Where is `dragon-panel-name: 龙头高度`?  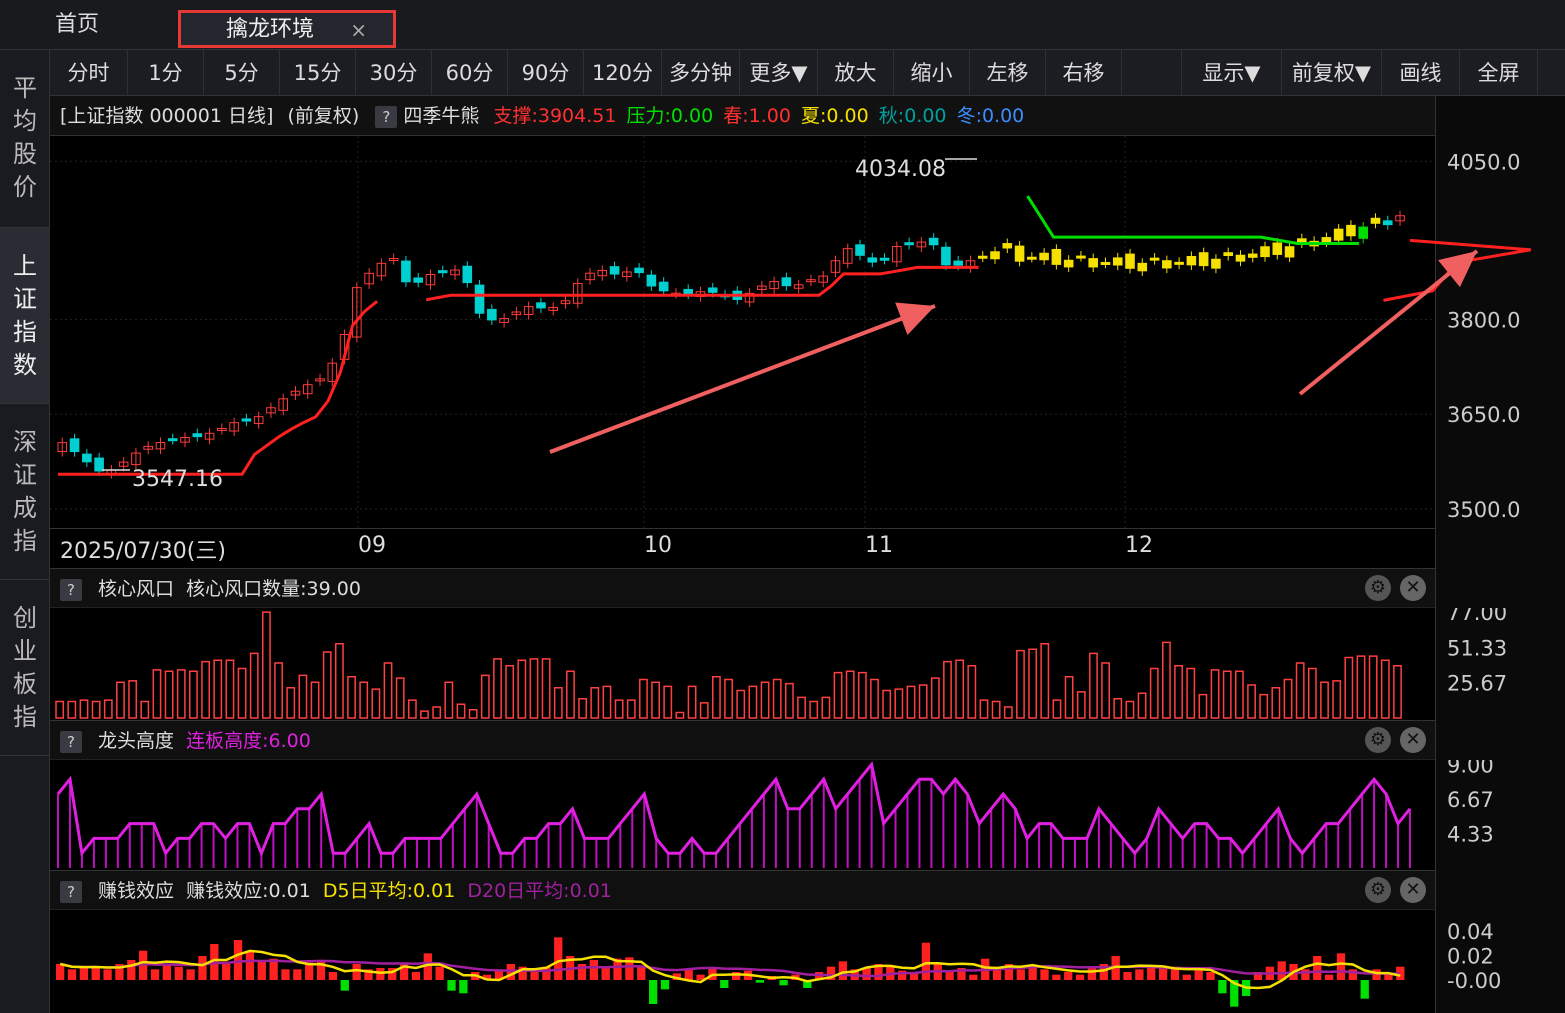
dragon-panel-name: 龙头高度 is located at coordinates (136, 741).